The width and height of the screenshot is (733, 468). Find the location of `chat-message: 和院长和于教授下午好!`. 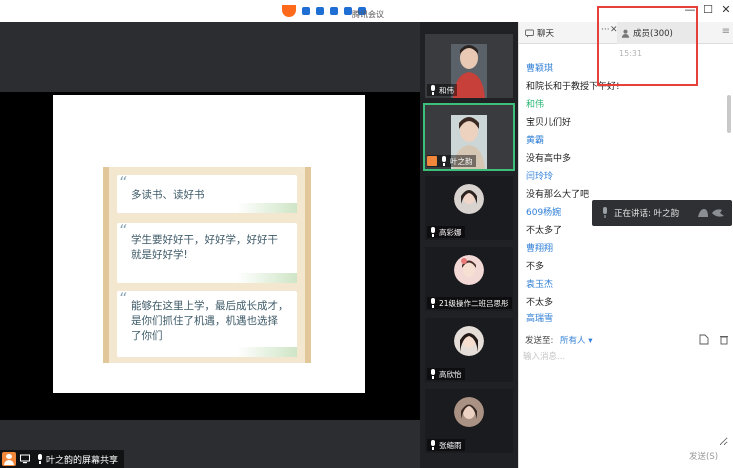

chat-message: 和院长和于教授下午好! is located at coordinates (573, 87).